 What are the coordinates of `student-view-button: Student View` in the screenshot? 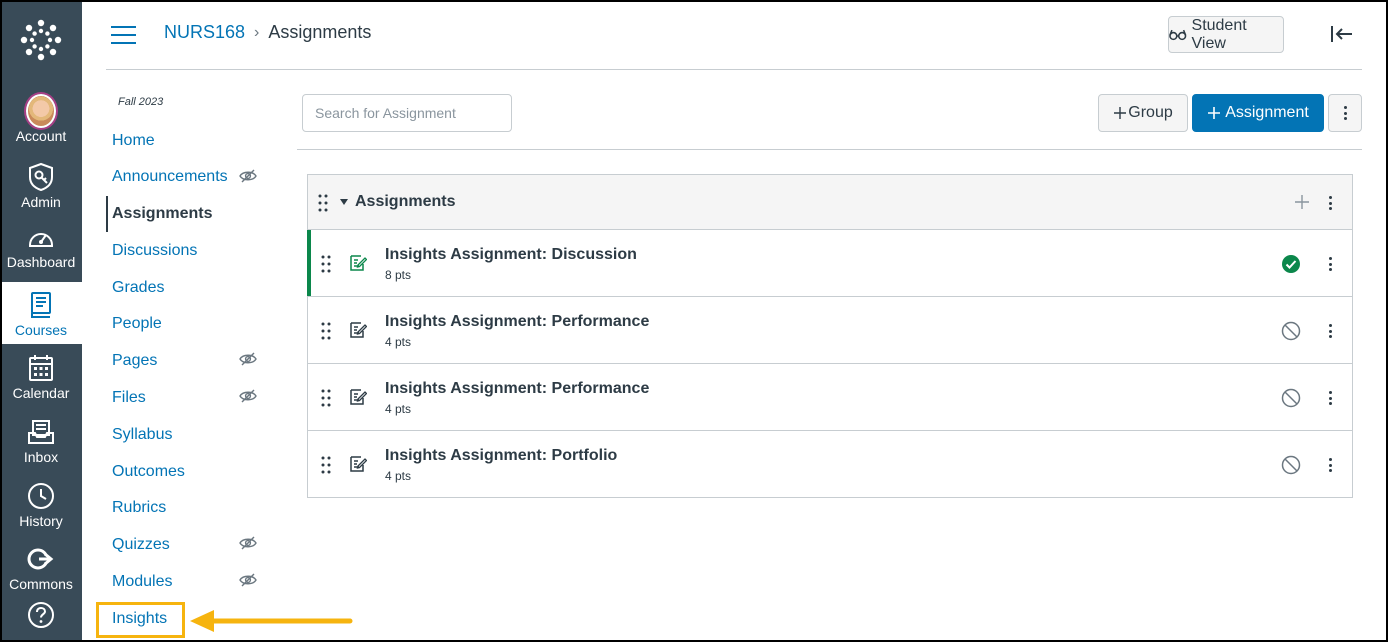 It's located at (1226, 34).